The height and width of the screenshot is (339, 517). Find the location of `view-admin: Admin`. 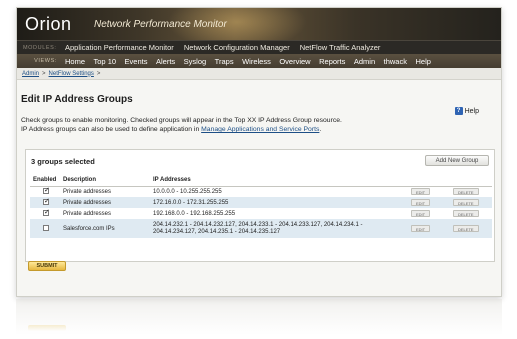

view-admin: Admin is located at coordinates (364, 61).